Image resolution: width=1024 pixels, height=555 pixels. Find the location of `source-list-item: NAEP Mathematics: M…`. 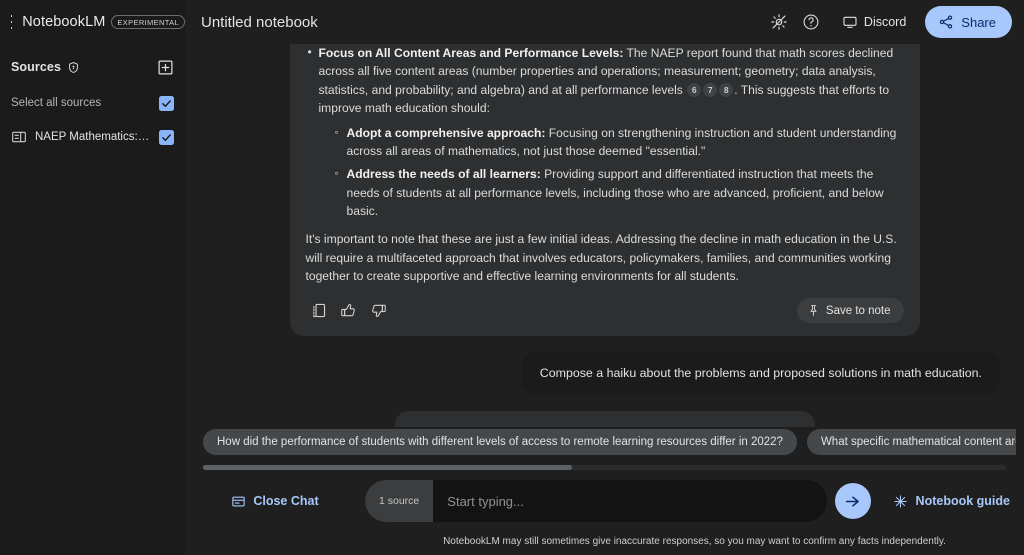

source-list-item: NAEP Mathematics: M… is located at coordinates (92, 137).